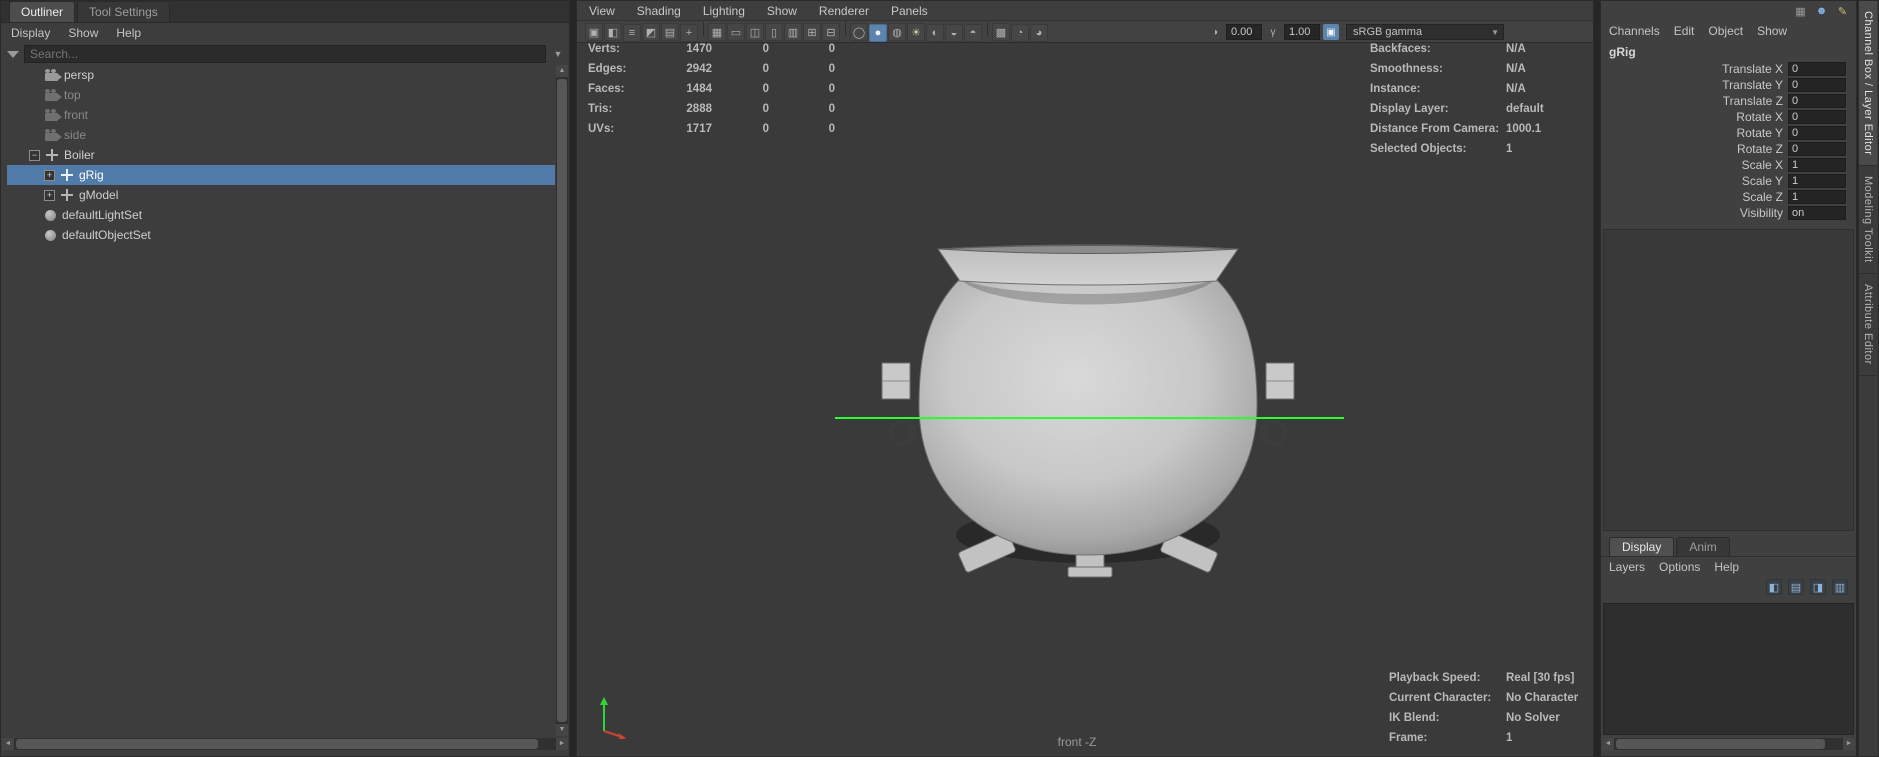  I want to click on bookmarks-icon: ◩, so click(651, 32).